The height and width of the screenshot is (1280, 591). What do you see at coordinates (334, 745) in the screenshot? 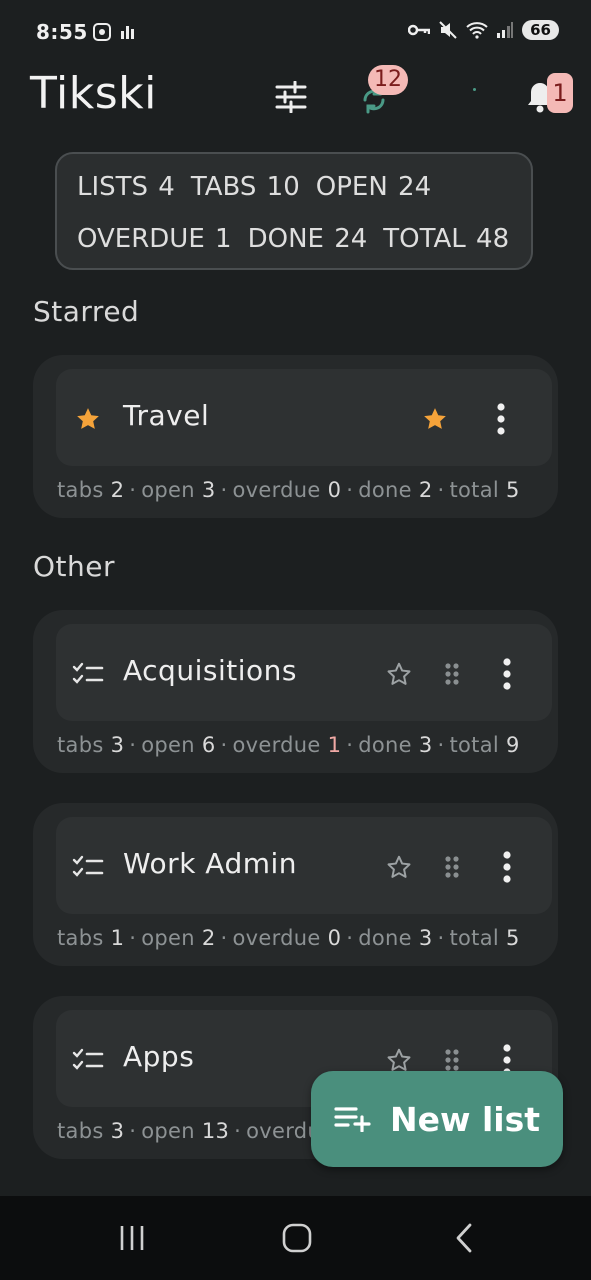
I see `stat-value-overdue: 1` at bounding box center [334, 745].